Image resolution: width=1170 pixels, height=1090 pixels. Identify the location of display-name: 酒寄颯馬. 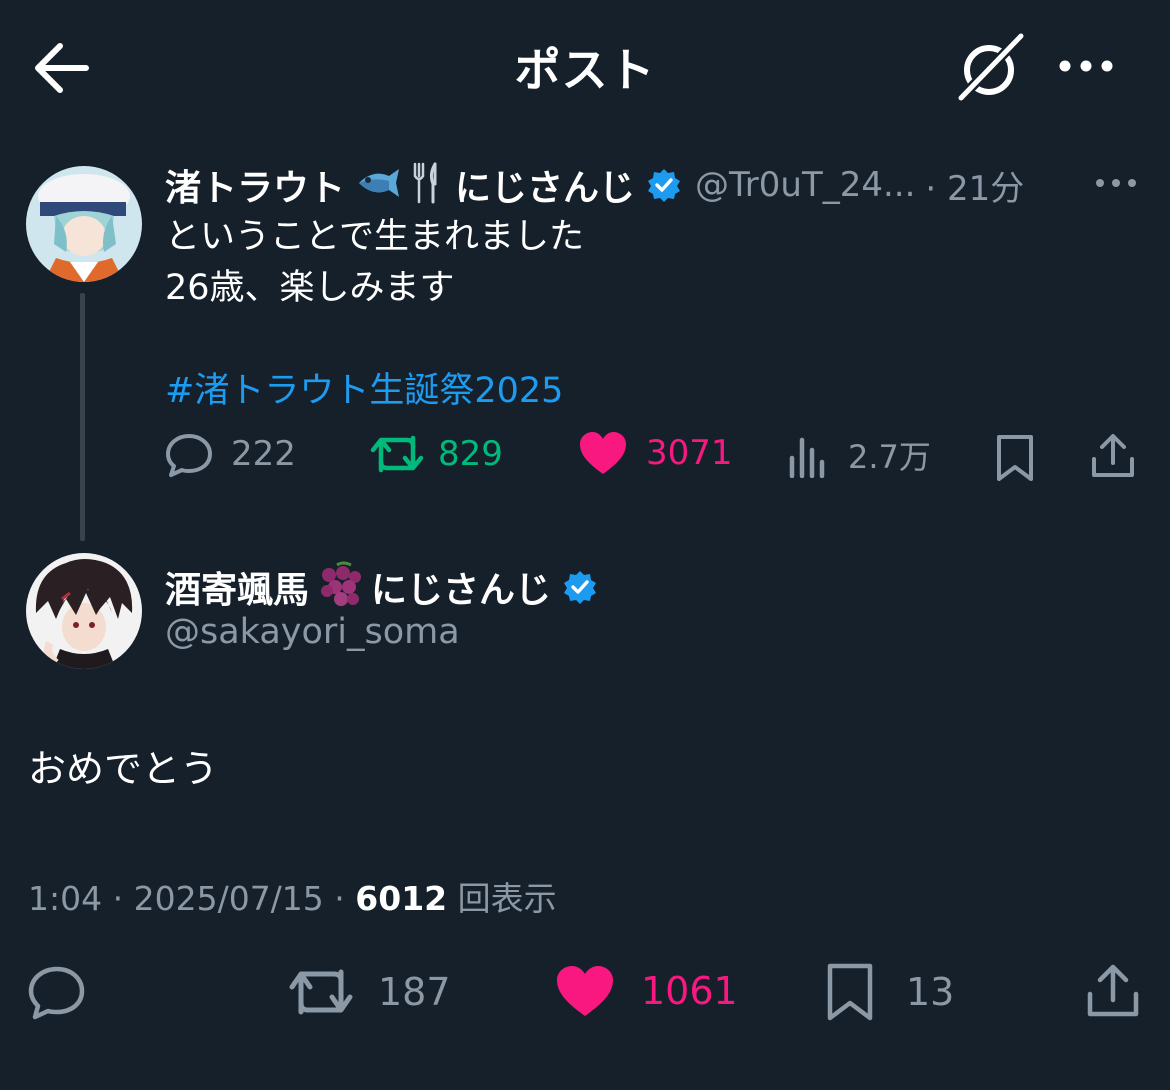
(237, 587).